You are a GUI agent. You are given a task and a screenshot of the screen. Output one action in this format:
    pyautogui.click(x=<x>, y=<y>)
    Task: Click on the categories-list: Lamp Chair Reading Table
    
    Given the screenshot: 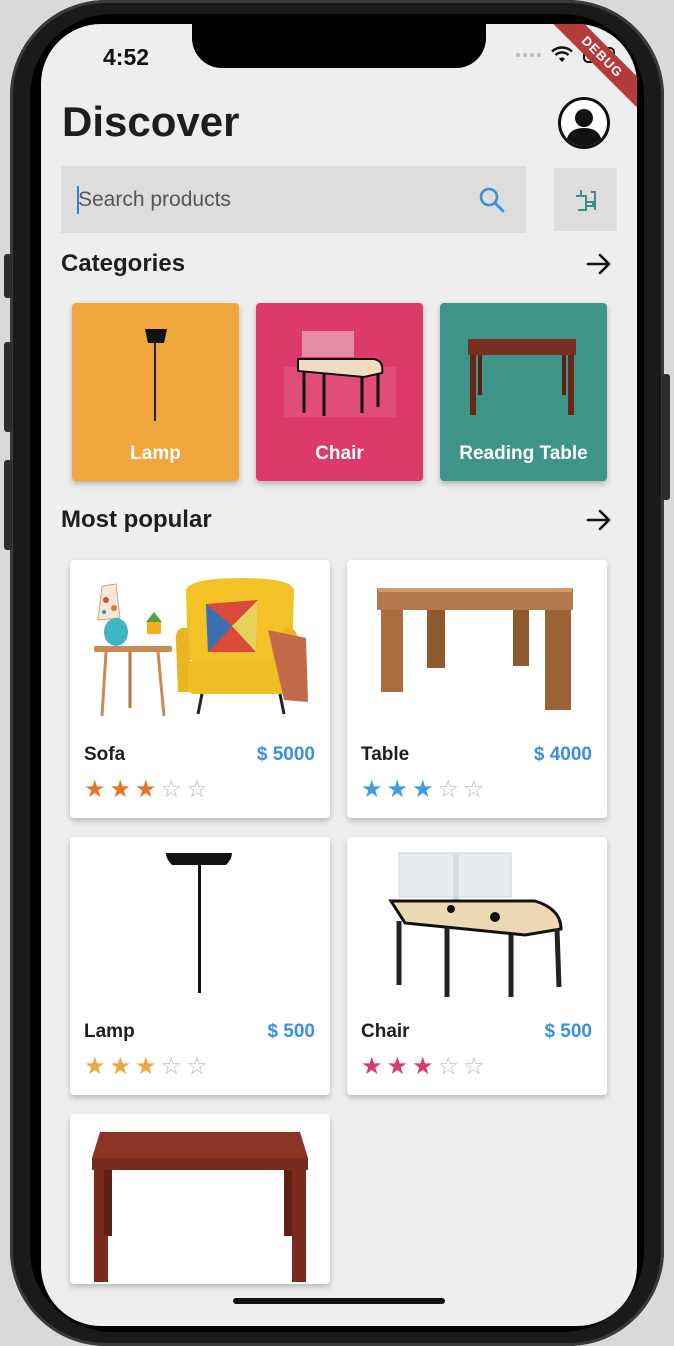 What is the action you would take?
    pyautogui.click(x=339, y=393)
    